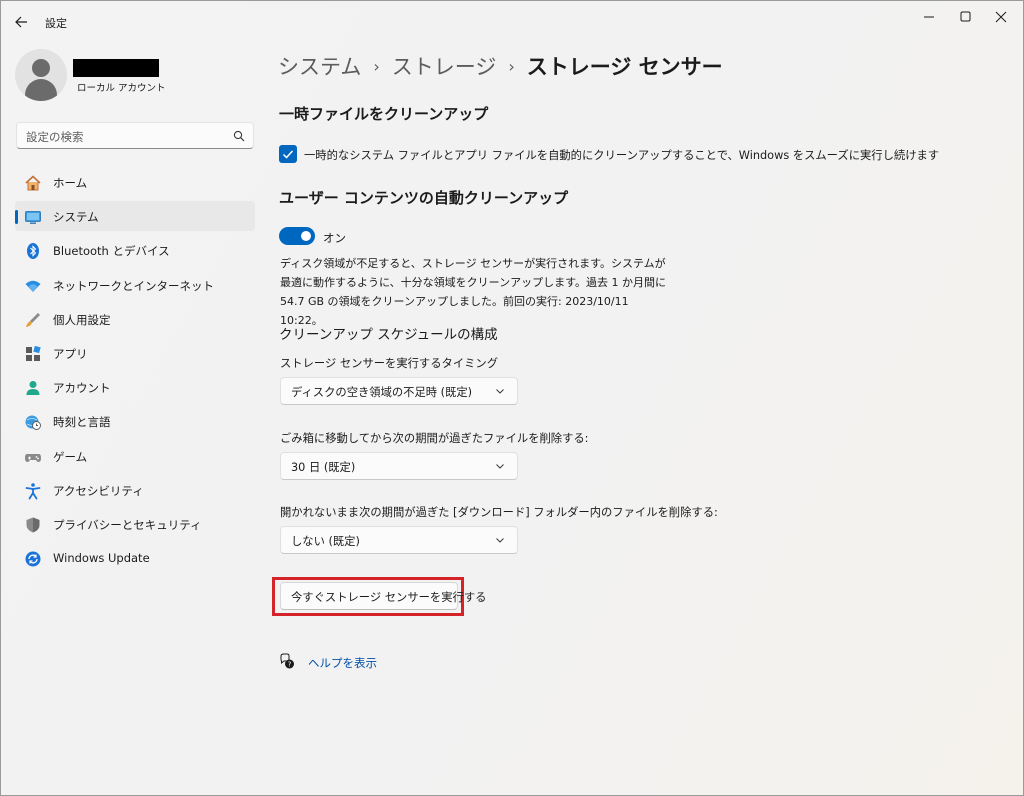 This screenshot has width=1024, height=796. Describe the element at coordinates (33, 457) in the screenshot. I see `gamepad-icon` at that location.